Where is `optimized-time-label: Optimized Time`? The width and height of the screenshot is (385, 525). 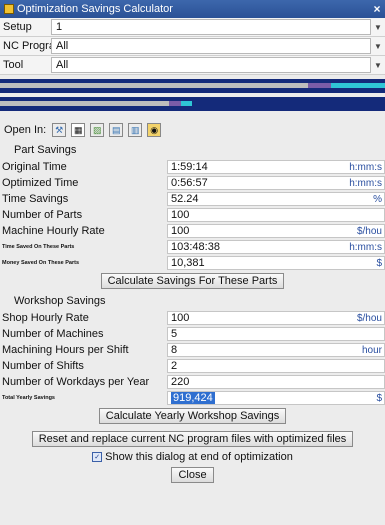 optimized-time-label: Optimized Time is located at coordinates (40, 182).